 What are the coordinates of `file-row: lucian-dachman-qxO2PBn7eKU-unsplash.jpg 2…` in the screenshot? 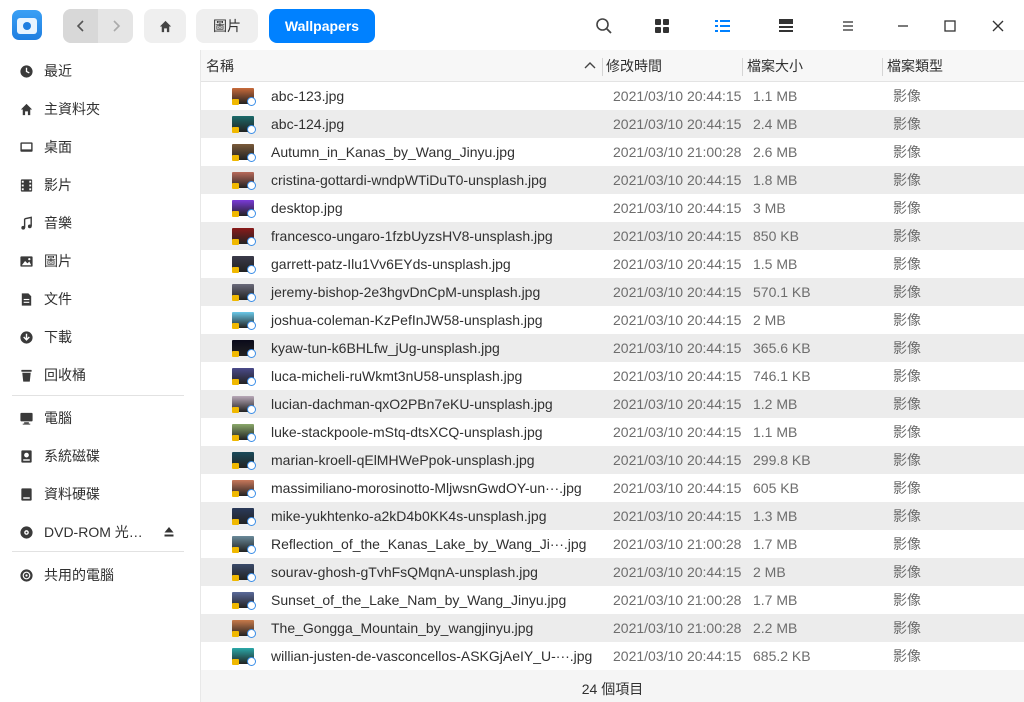 It's located at (612, 404).